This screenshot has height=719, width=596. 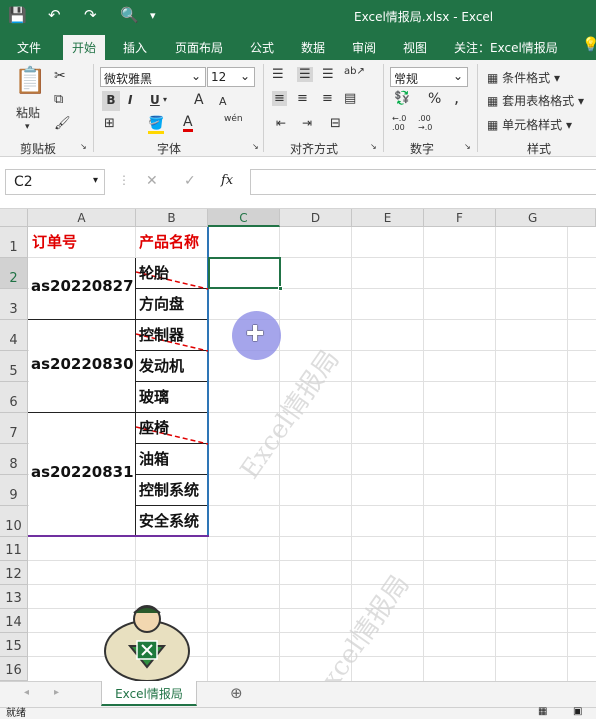 I want to click on tab-follow: 关注：Excel情报局, so click(x=506, y=47).